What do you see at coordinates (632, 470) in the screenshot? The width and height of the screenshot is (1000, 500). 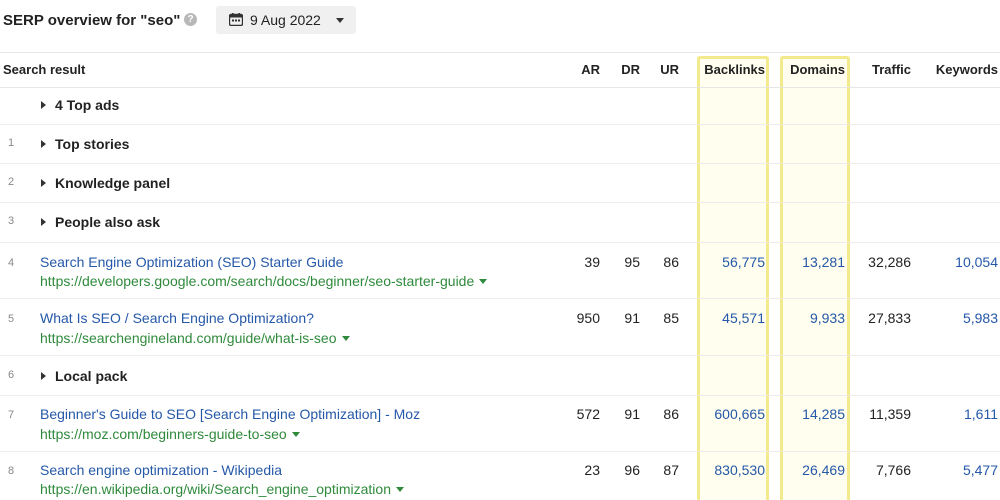 I see `cell-dr: 96` at bounding box center [632, 470].